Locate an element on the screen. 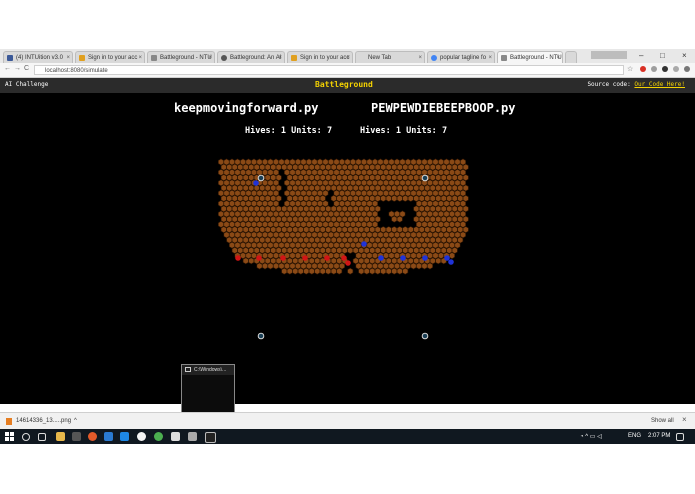 The width and height of the screenshot is (695, 494). download-item: 14614336_13.....png ^ is located at coordinates (41, 421).